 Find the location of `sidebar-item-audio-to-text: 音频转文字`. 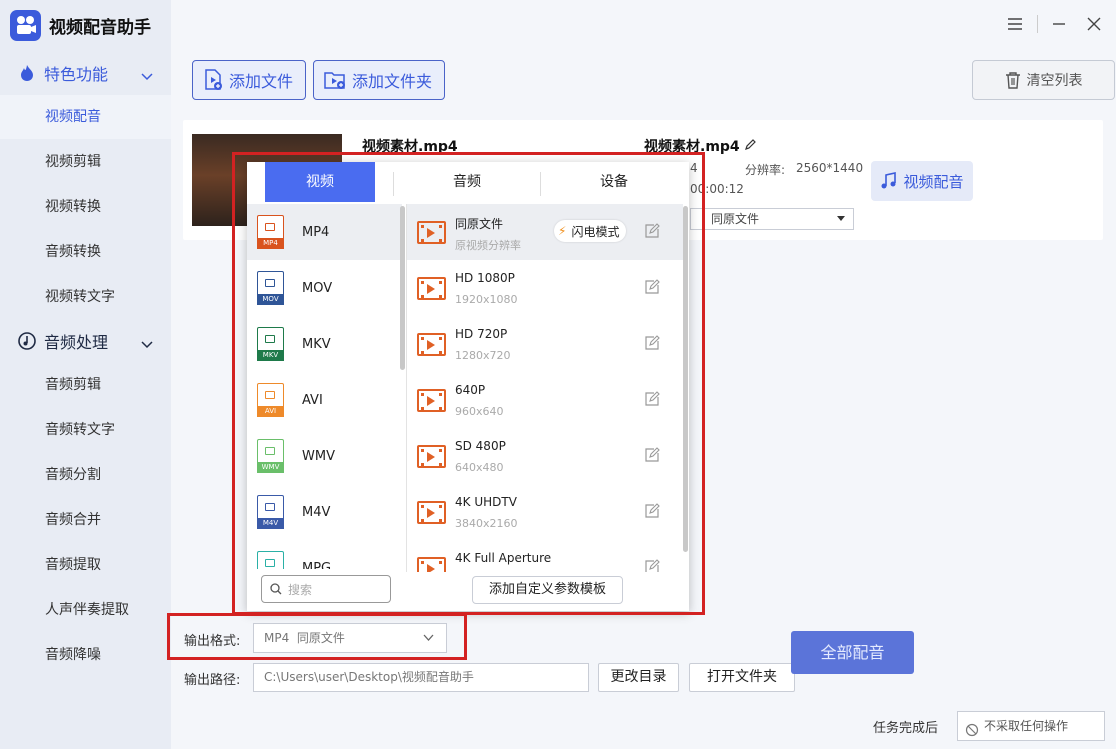

sidebar-item-audio-to-text: 音频转文字 is located at coordinates (85, 430).